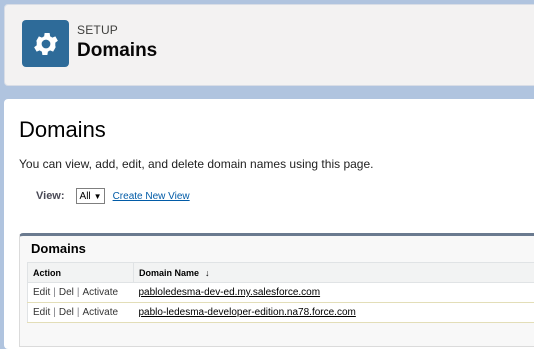 The image size is (534, 349). Describe the element at coordinates (81, 273) in the screenshot. I see `column-header-action: Action` at that location.